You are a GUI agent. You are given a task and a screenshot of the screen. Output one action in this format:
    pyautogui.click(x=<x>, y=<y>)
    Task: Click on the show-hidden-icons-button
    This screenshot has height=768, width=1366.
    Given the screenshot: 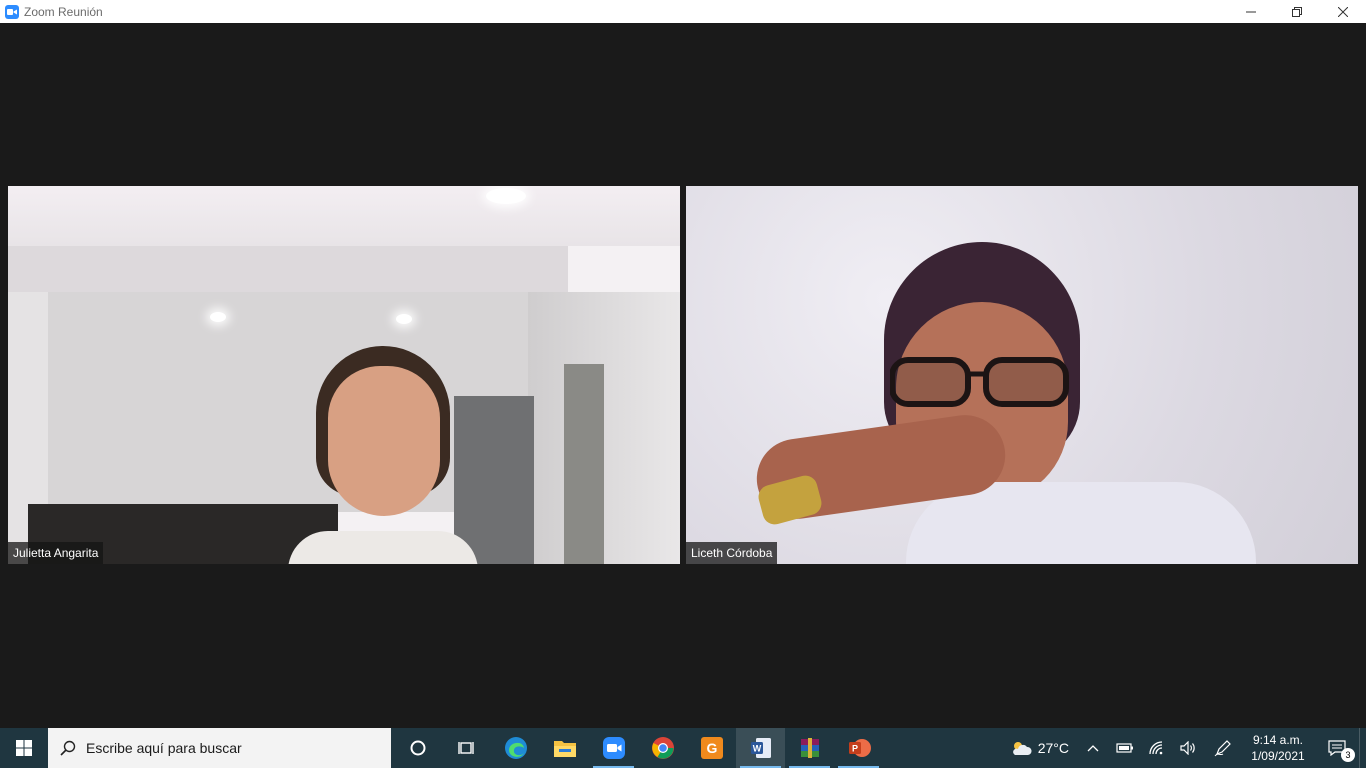 What is the action you would take?
    pyautogui.click(x=1093, y=748)
    